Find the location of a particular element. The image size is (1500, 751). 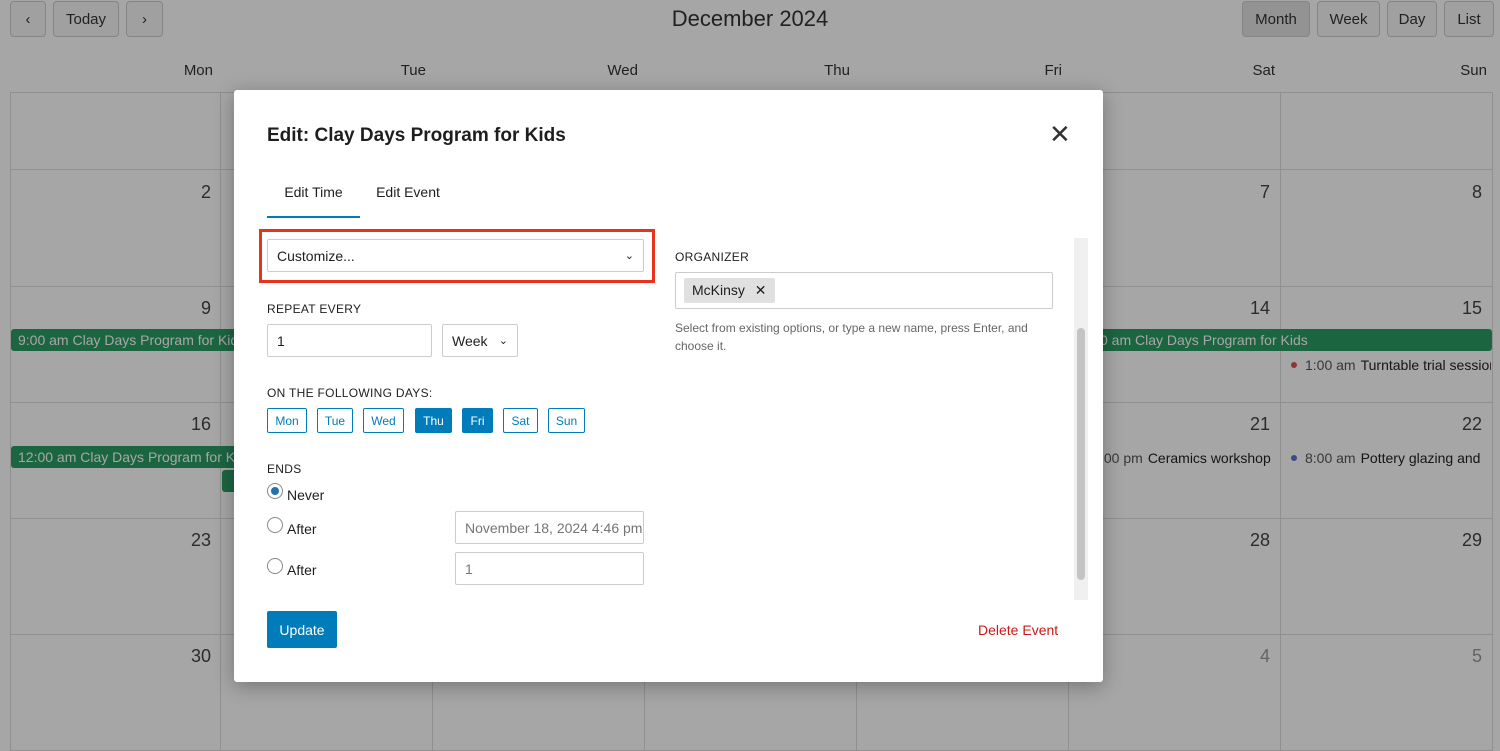

tab-edit-event: Edit Event is located at coordinates (408, 196).